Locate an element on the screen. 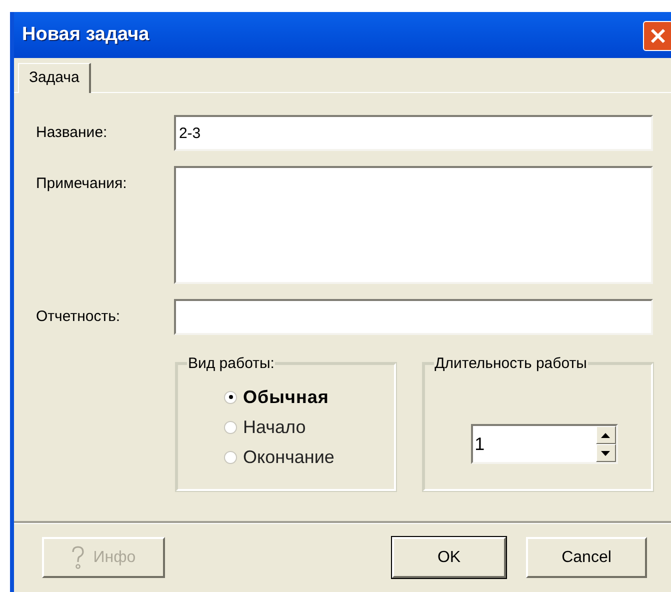 This screenshot has width=671, height=592. radio-option: Окончание is located at coordinates (309, 457).